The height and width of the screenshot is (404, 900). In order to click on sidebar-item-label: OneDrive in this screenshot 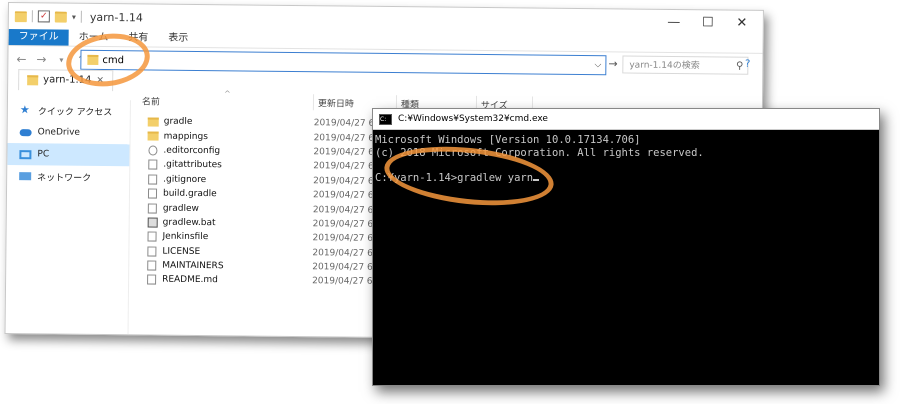, I will do `click(59, 132)`.